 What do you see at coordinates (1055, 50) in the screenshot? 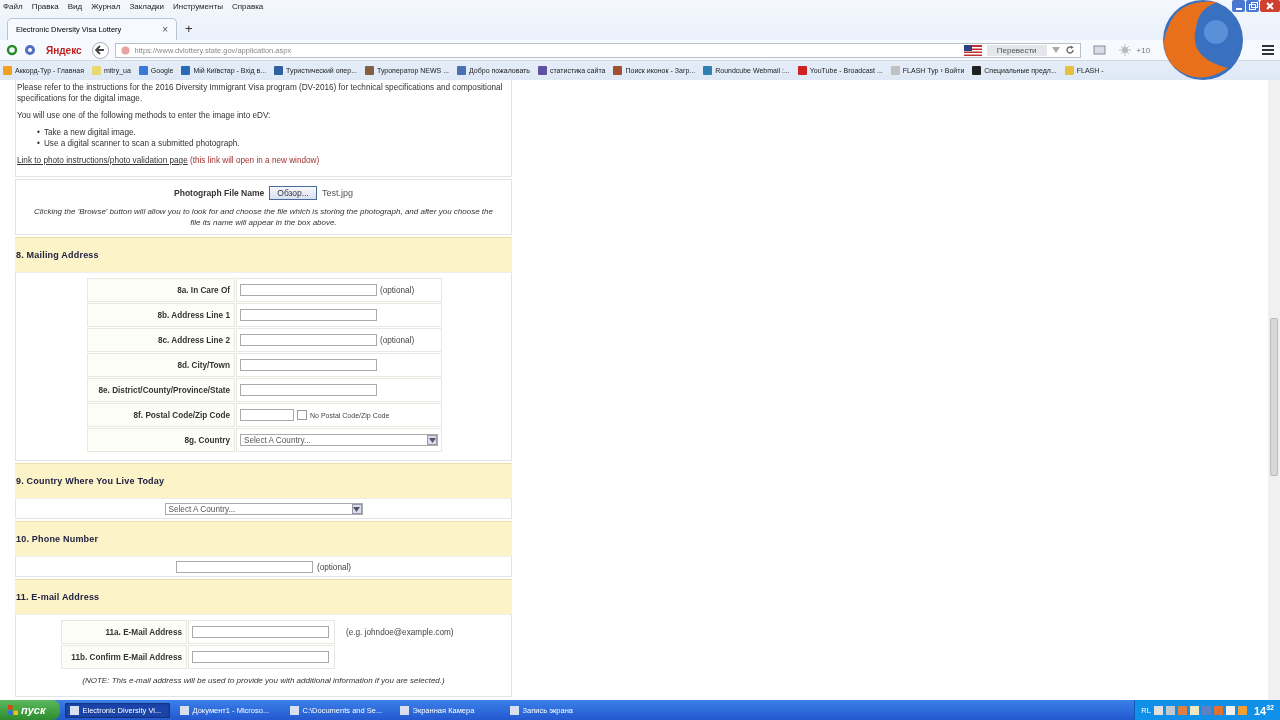
I see `dropdown-icon` at bounding box center [1055, 50].